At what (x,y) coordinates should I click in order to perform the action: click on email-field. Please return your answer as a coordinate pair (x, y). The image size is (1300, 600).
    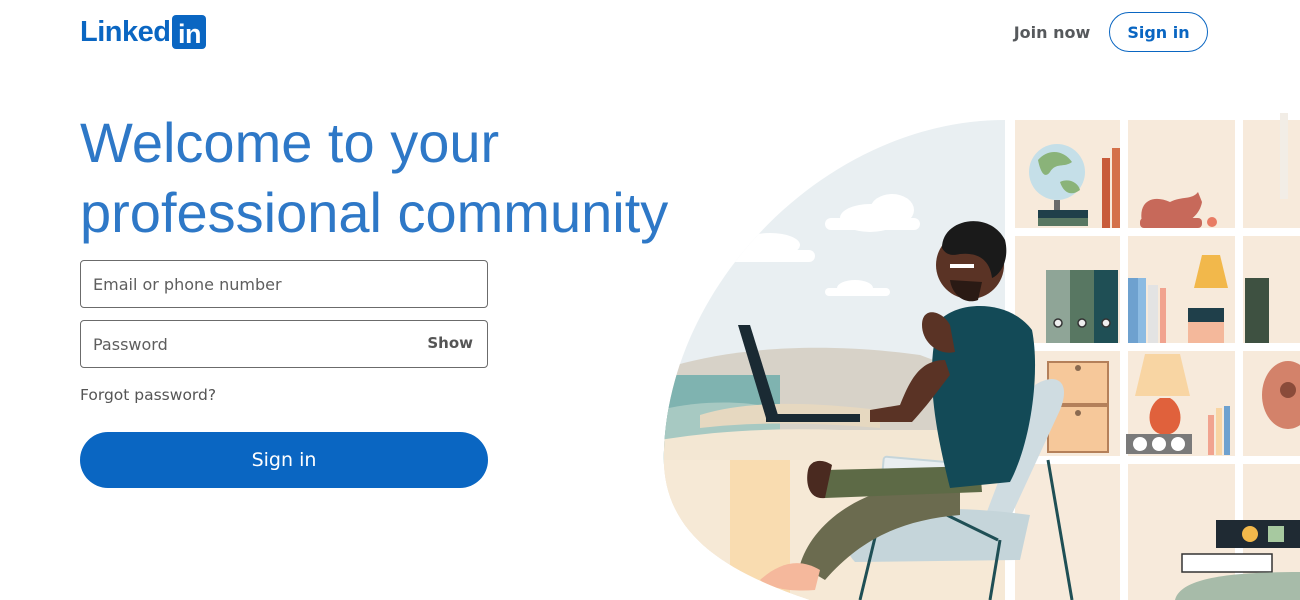
    Looking at the image, I should click on (284, 284).